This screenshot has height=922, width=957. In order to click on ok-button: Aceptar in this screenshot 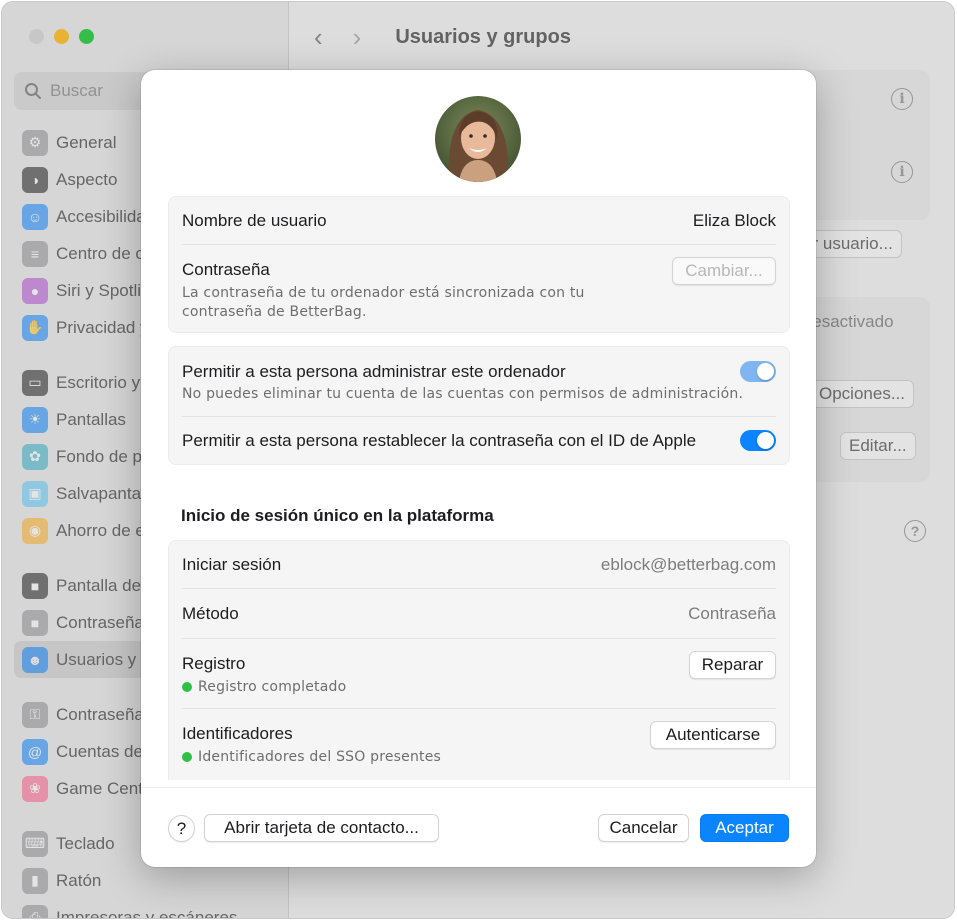, I will do `click(744, 828)`.